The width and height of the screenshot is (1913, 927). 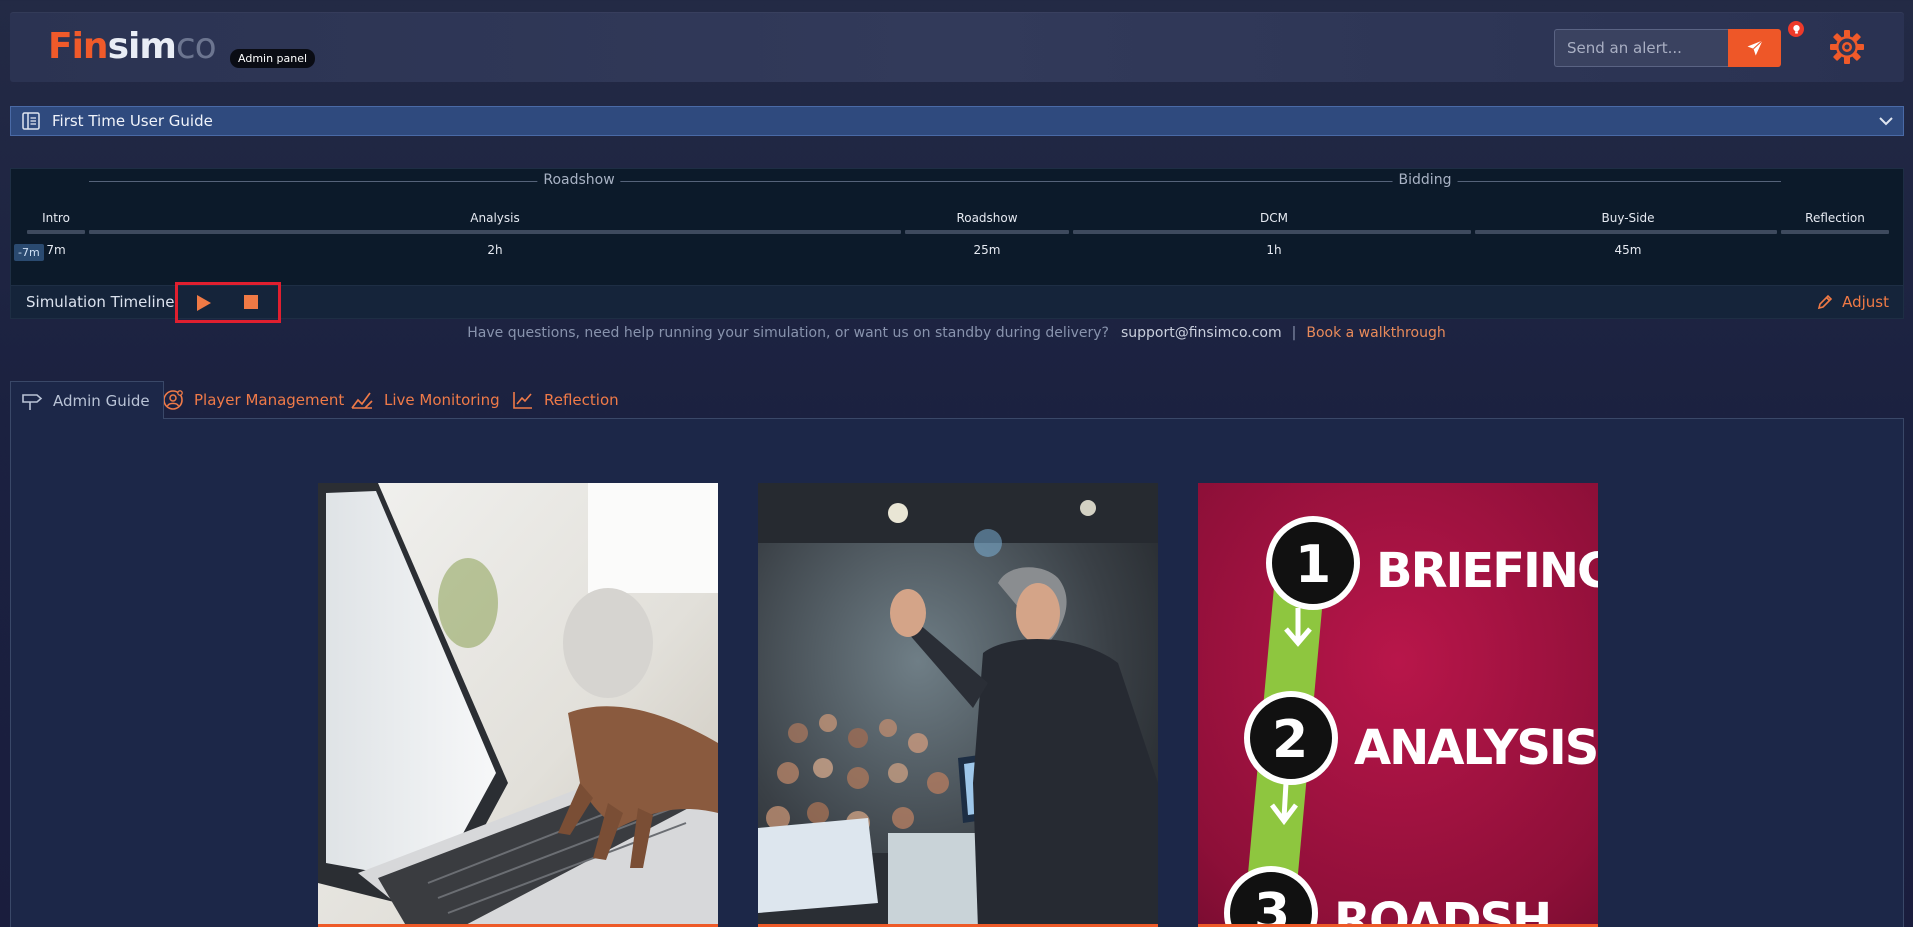 I want to click on stop-icon, so click(x=251, y=302).